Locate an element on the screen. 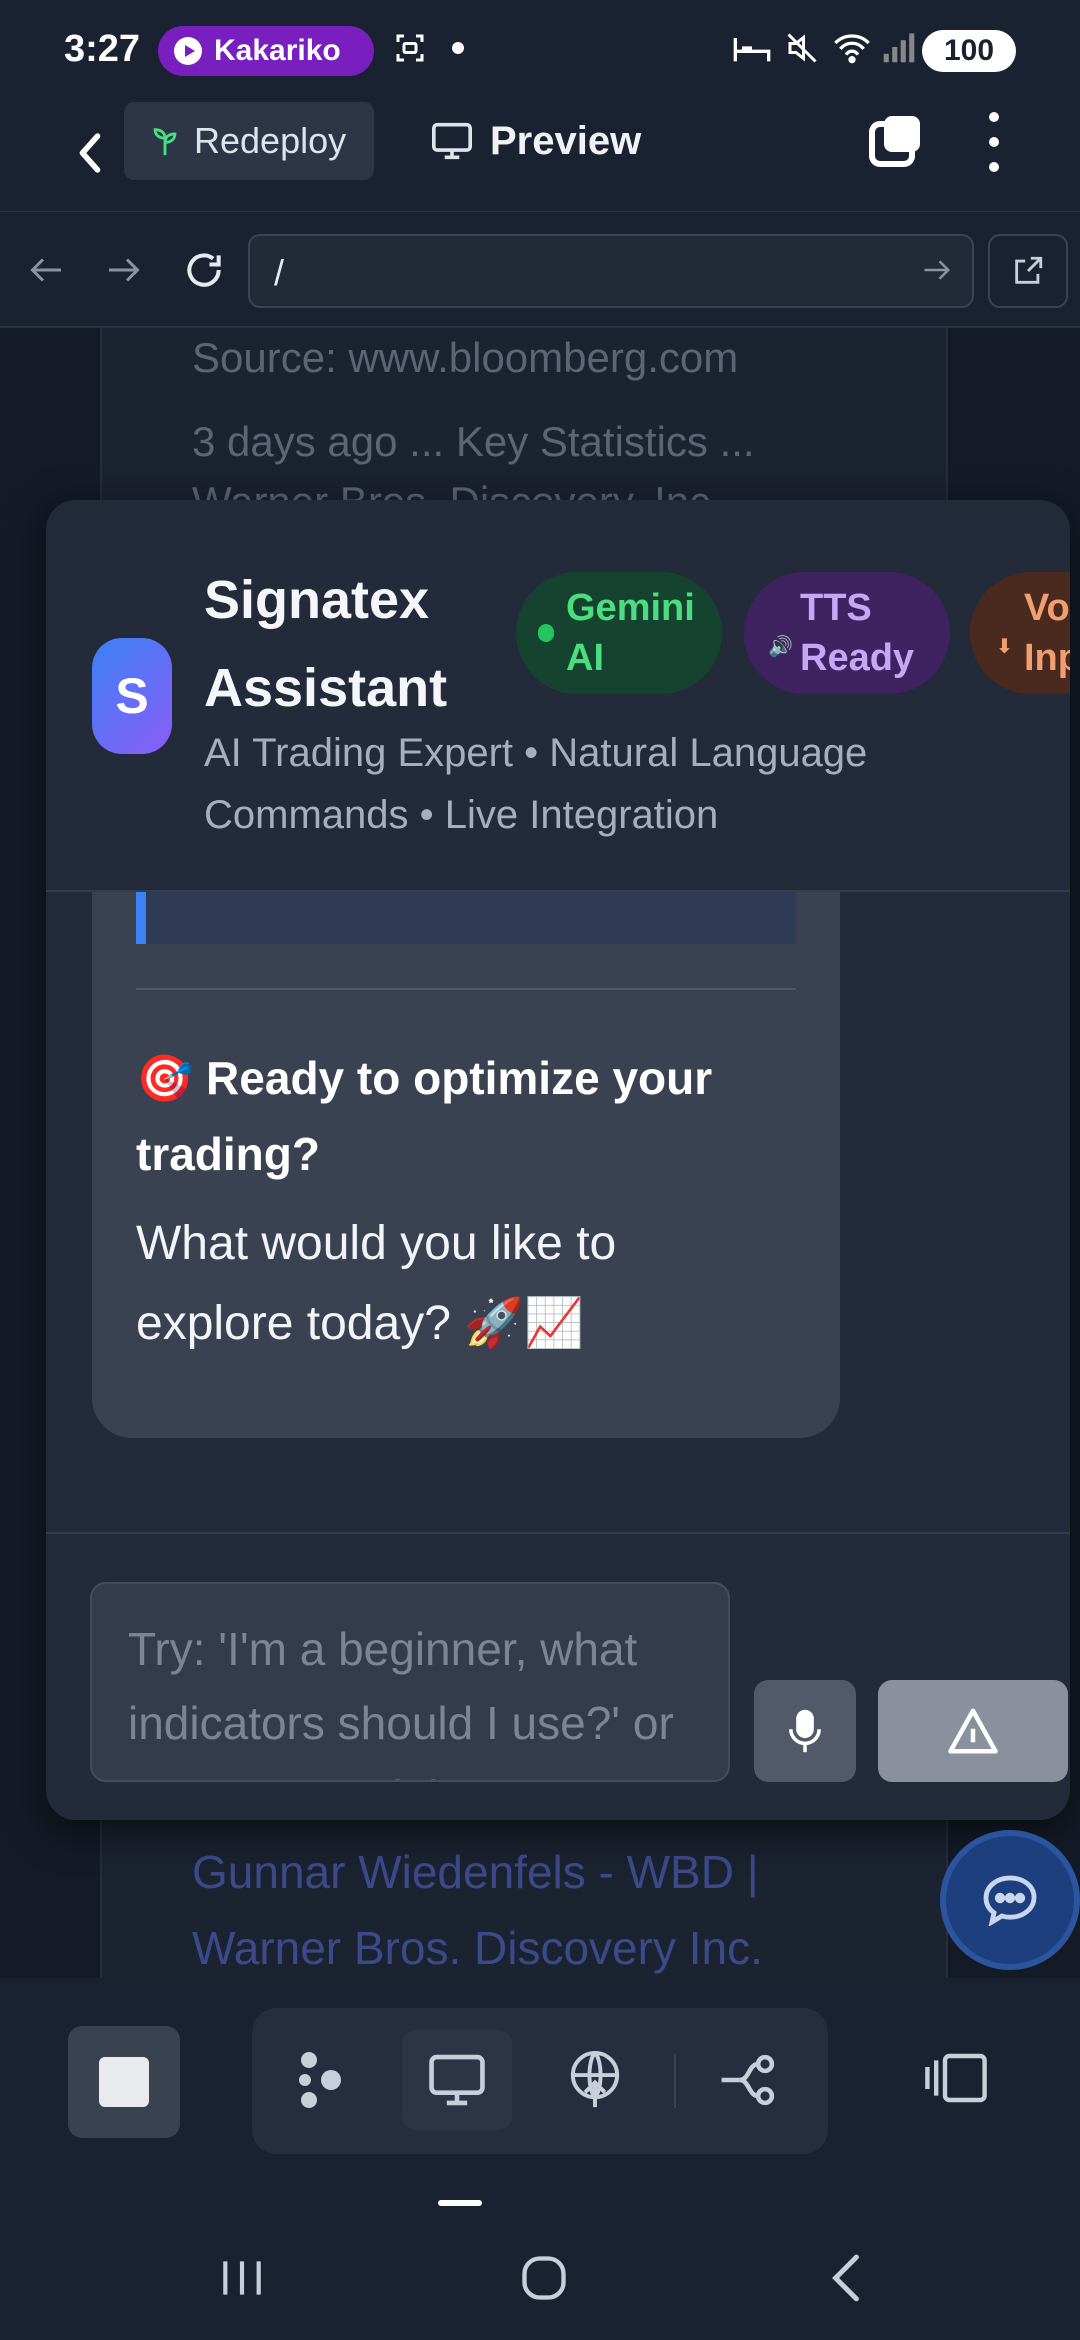 This screenshot has height=2340, width=1080. open-external-button is located at coordinates (1028, 271).